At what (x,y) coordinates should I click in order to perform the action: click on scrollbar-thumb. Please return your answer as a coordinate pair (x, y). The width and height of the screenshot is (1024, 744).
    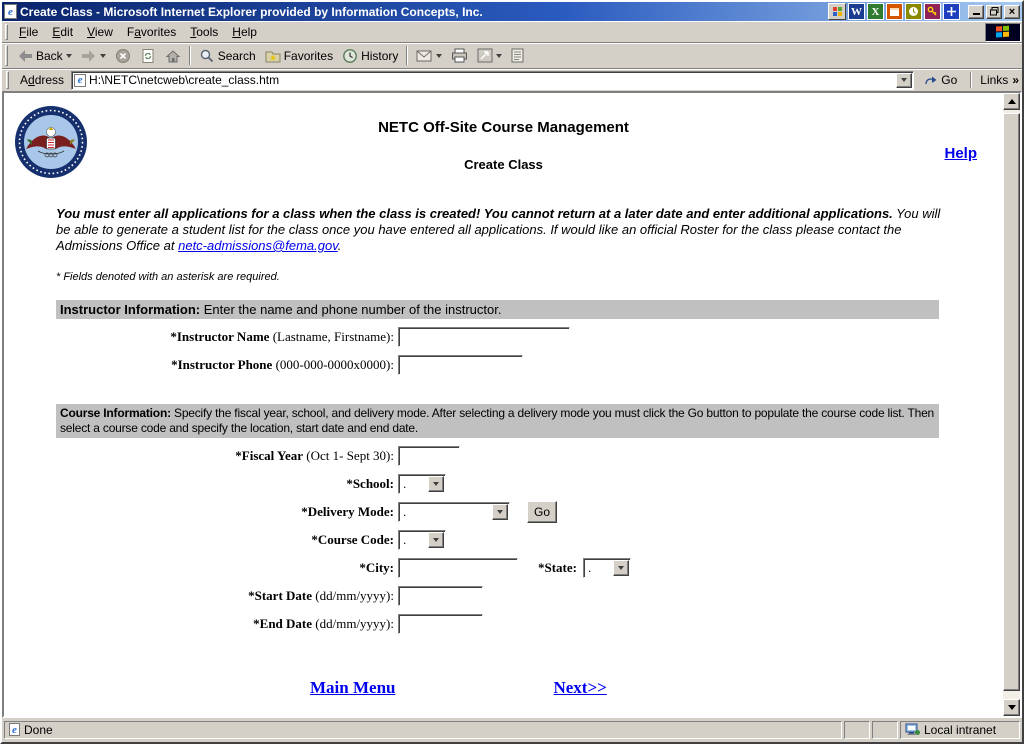
    Looking at the image, I should click on (1011, 402).